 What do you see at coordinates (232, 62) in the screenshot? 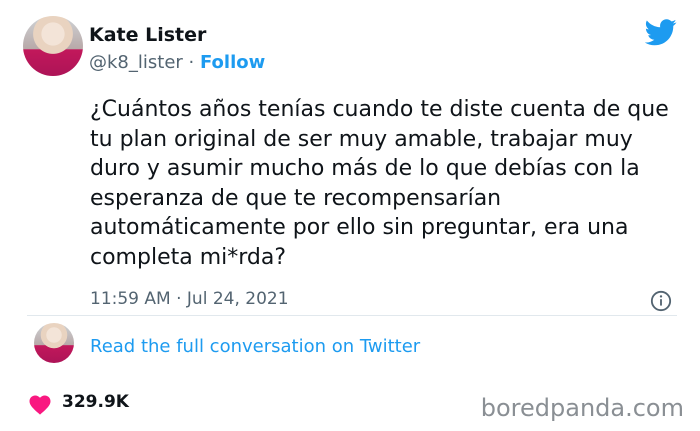
I see `follow-button: Follow` at bounding box center [232, 62].